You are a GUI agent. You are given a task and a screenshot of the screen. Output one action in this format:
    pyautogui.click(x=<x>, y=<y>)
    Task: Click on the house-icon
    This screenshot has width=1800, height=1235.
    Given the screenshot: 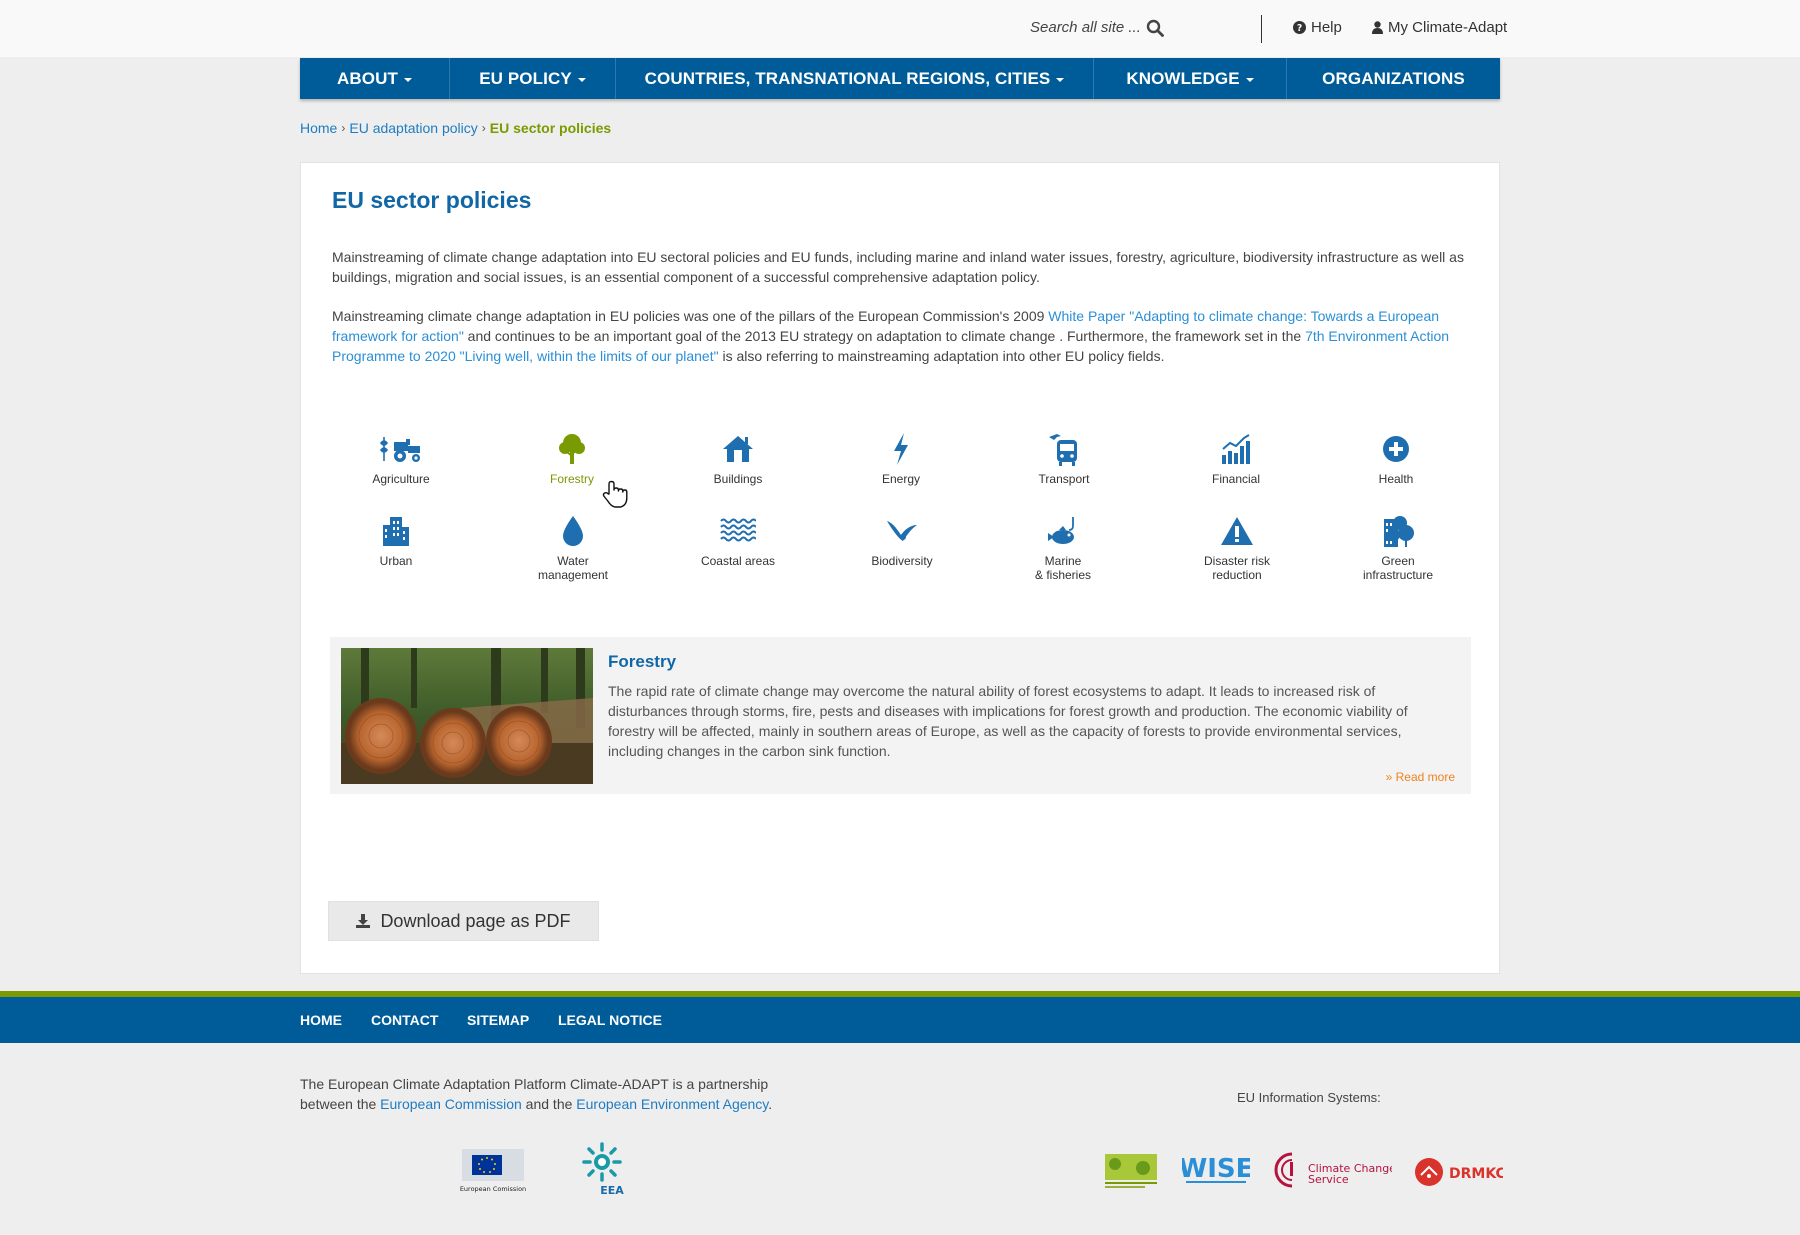 What is the action you would take?
    pyautogui.click(x=738, y=449)
    